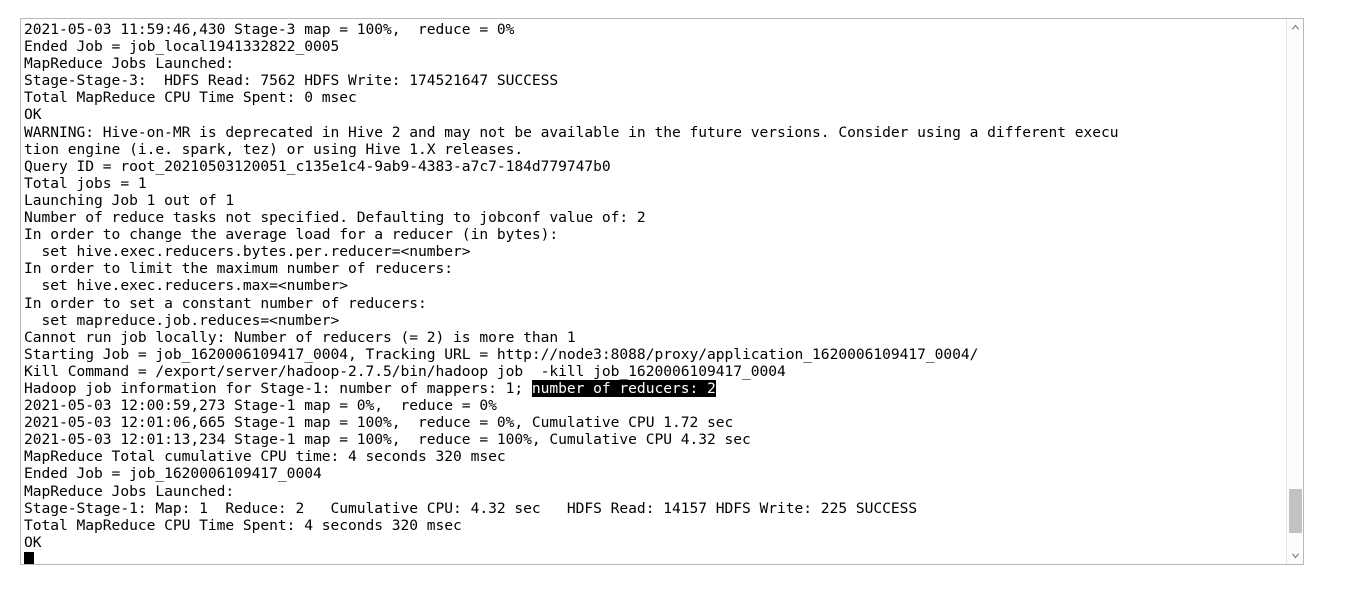 This screenshot has height=589, width=1370. I want to click on scrollbar-thumb, so click(1295, 511).